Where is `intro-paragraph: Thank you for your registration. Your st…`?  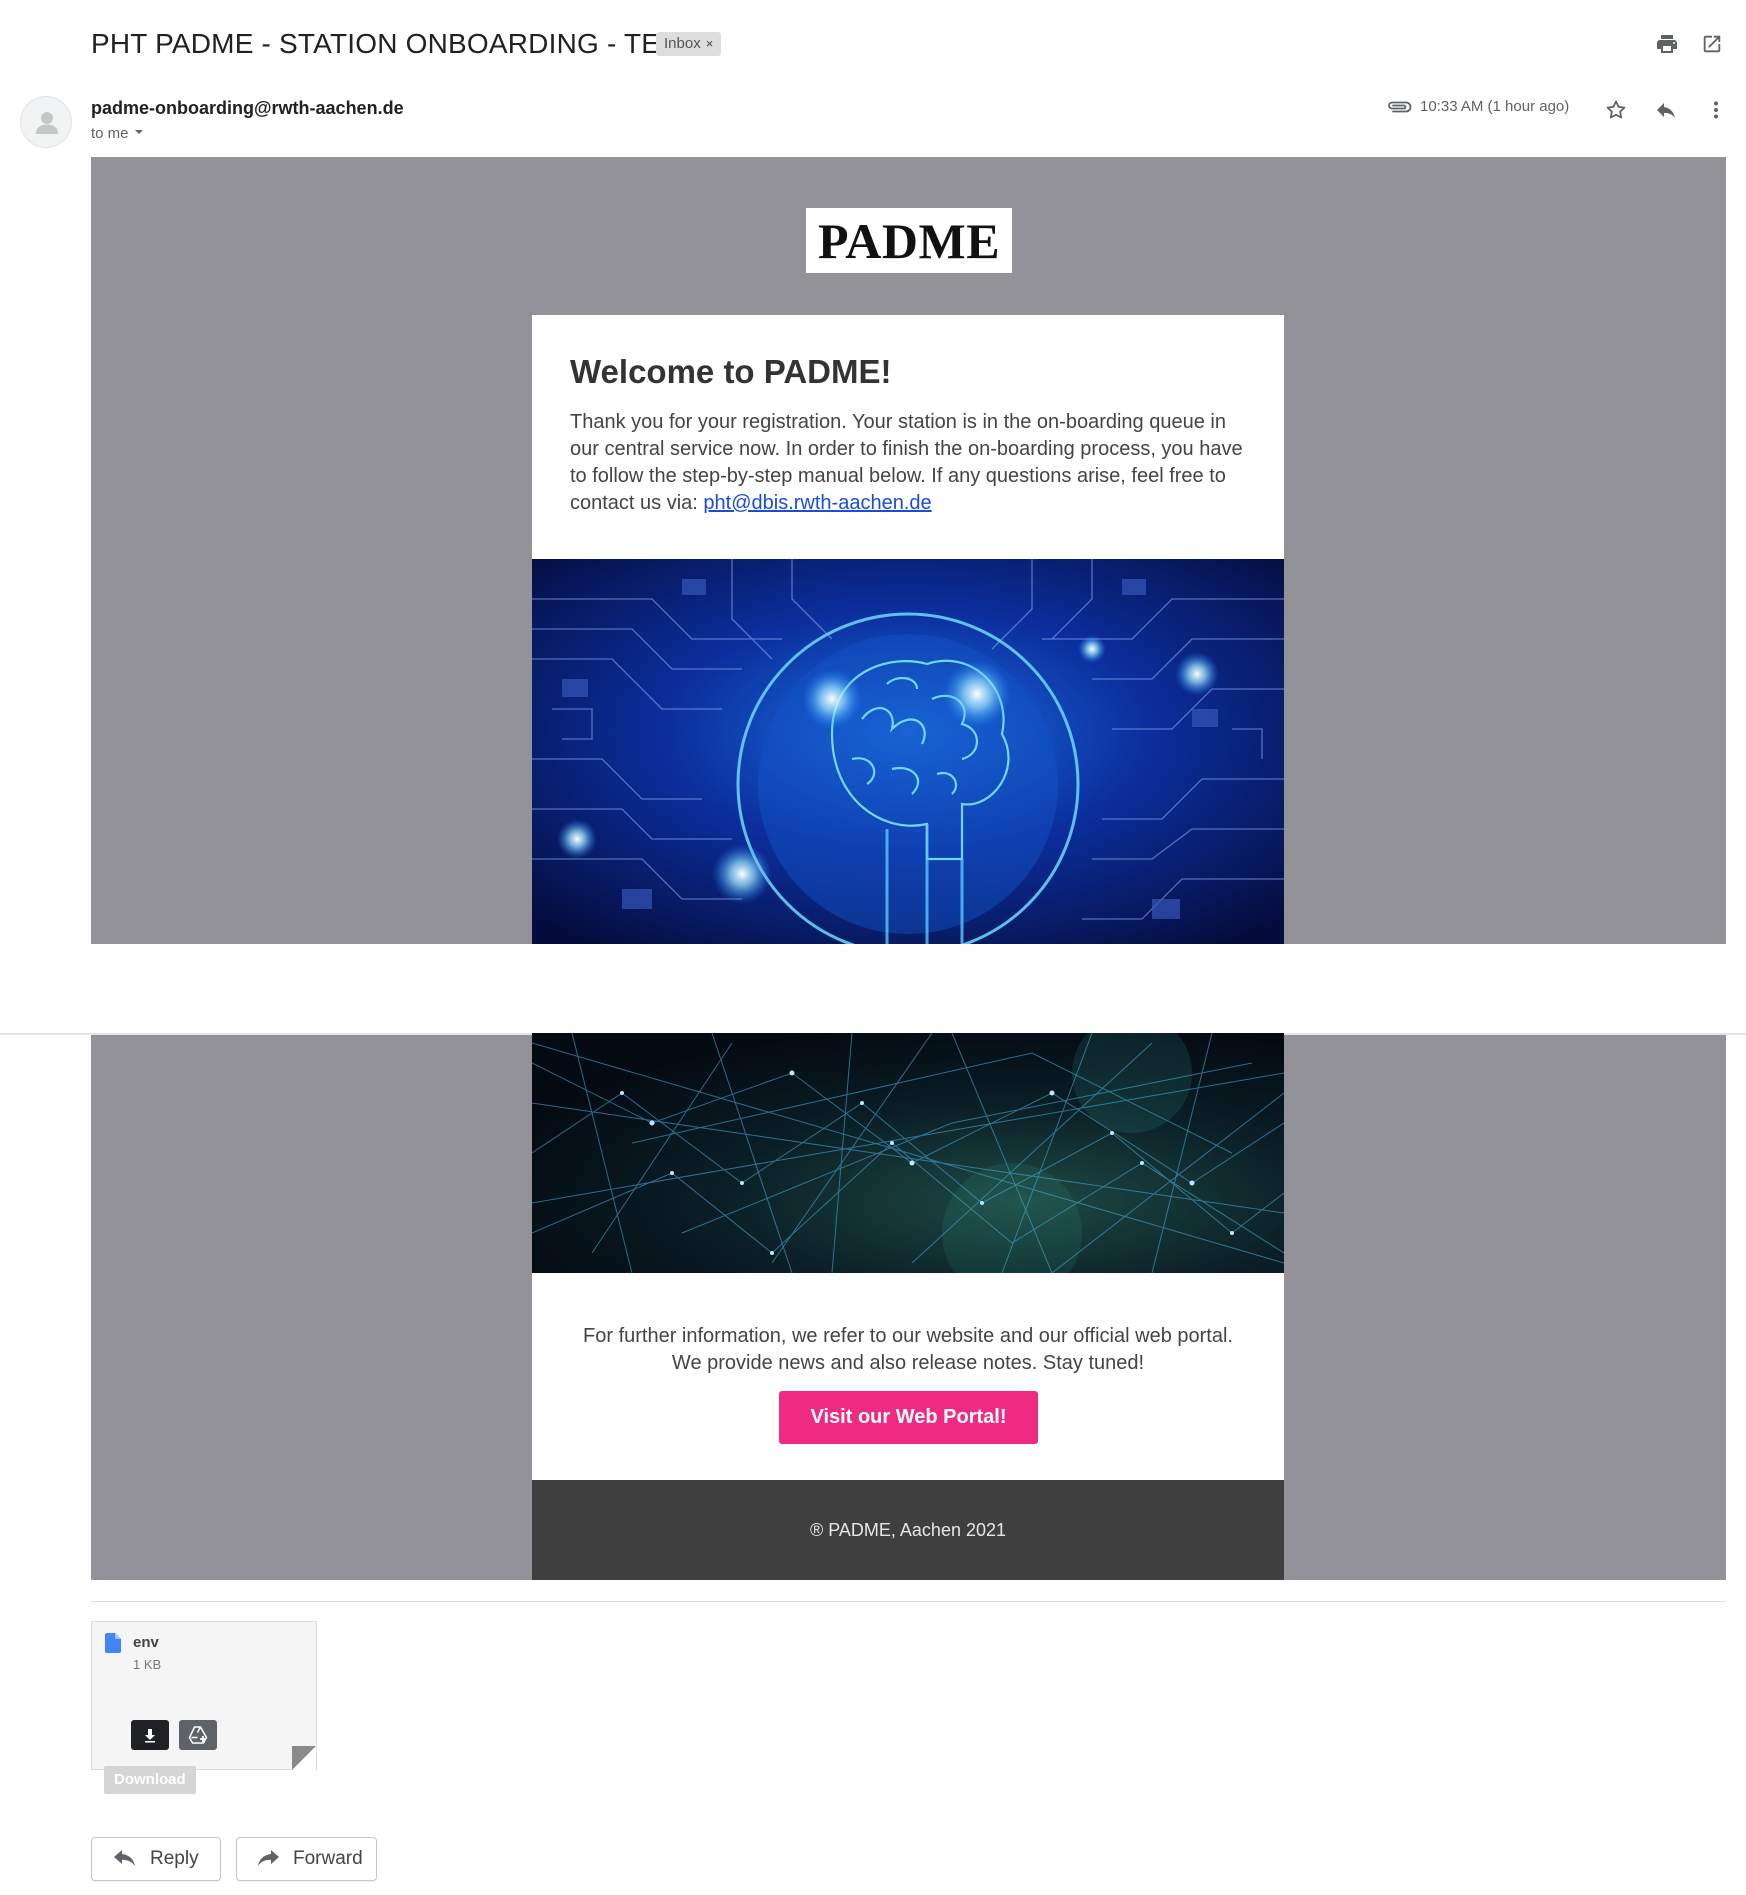 intro-paragraph: Thank you for your registration. Your st… is located at coordinates (908, 463).